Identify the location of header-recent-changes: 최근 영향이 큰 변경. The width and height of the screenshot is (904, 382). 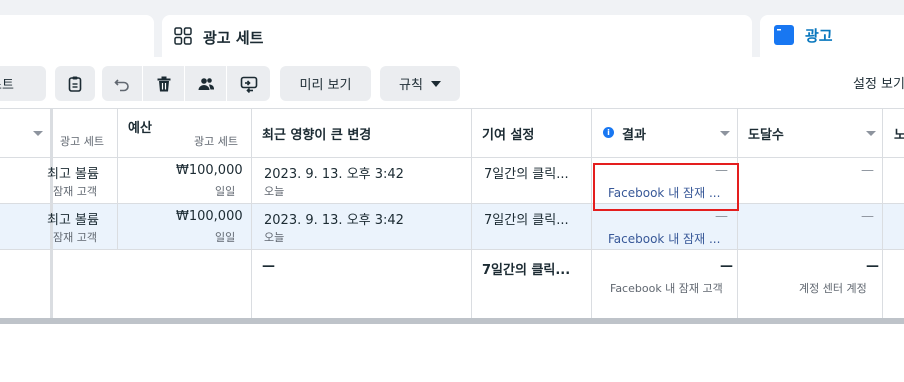
(316, 133).